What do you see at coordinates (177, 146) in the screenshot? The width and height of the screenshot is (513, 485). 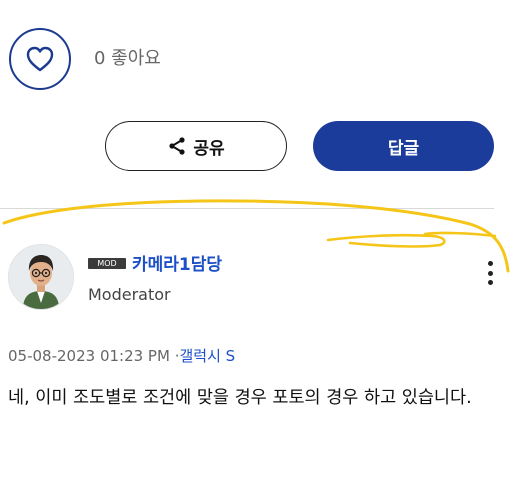 I see `share-icon` at bounding box center [177, 146].